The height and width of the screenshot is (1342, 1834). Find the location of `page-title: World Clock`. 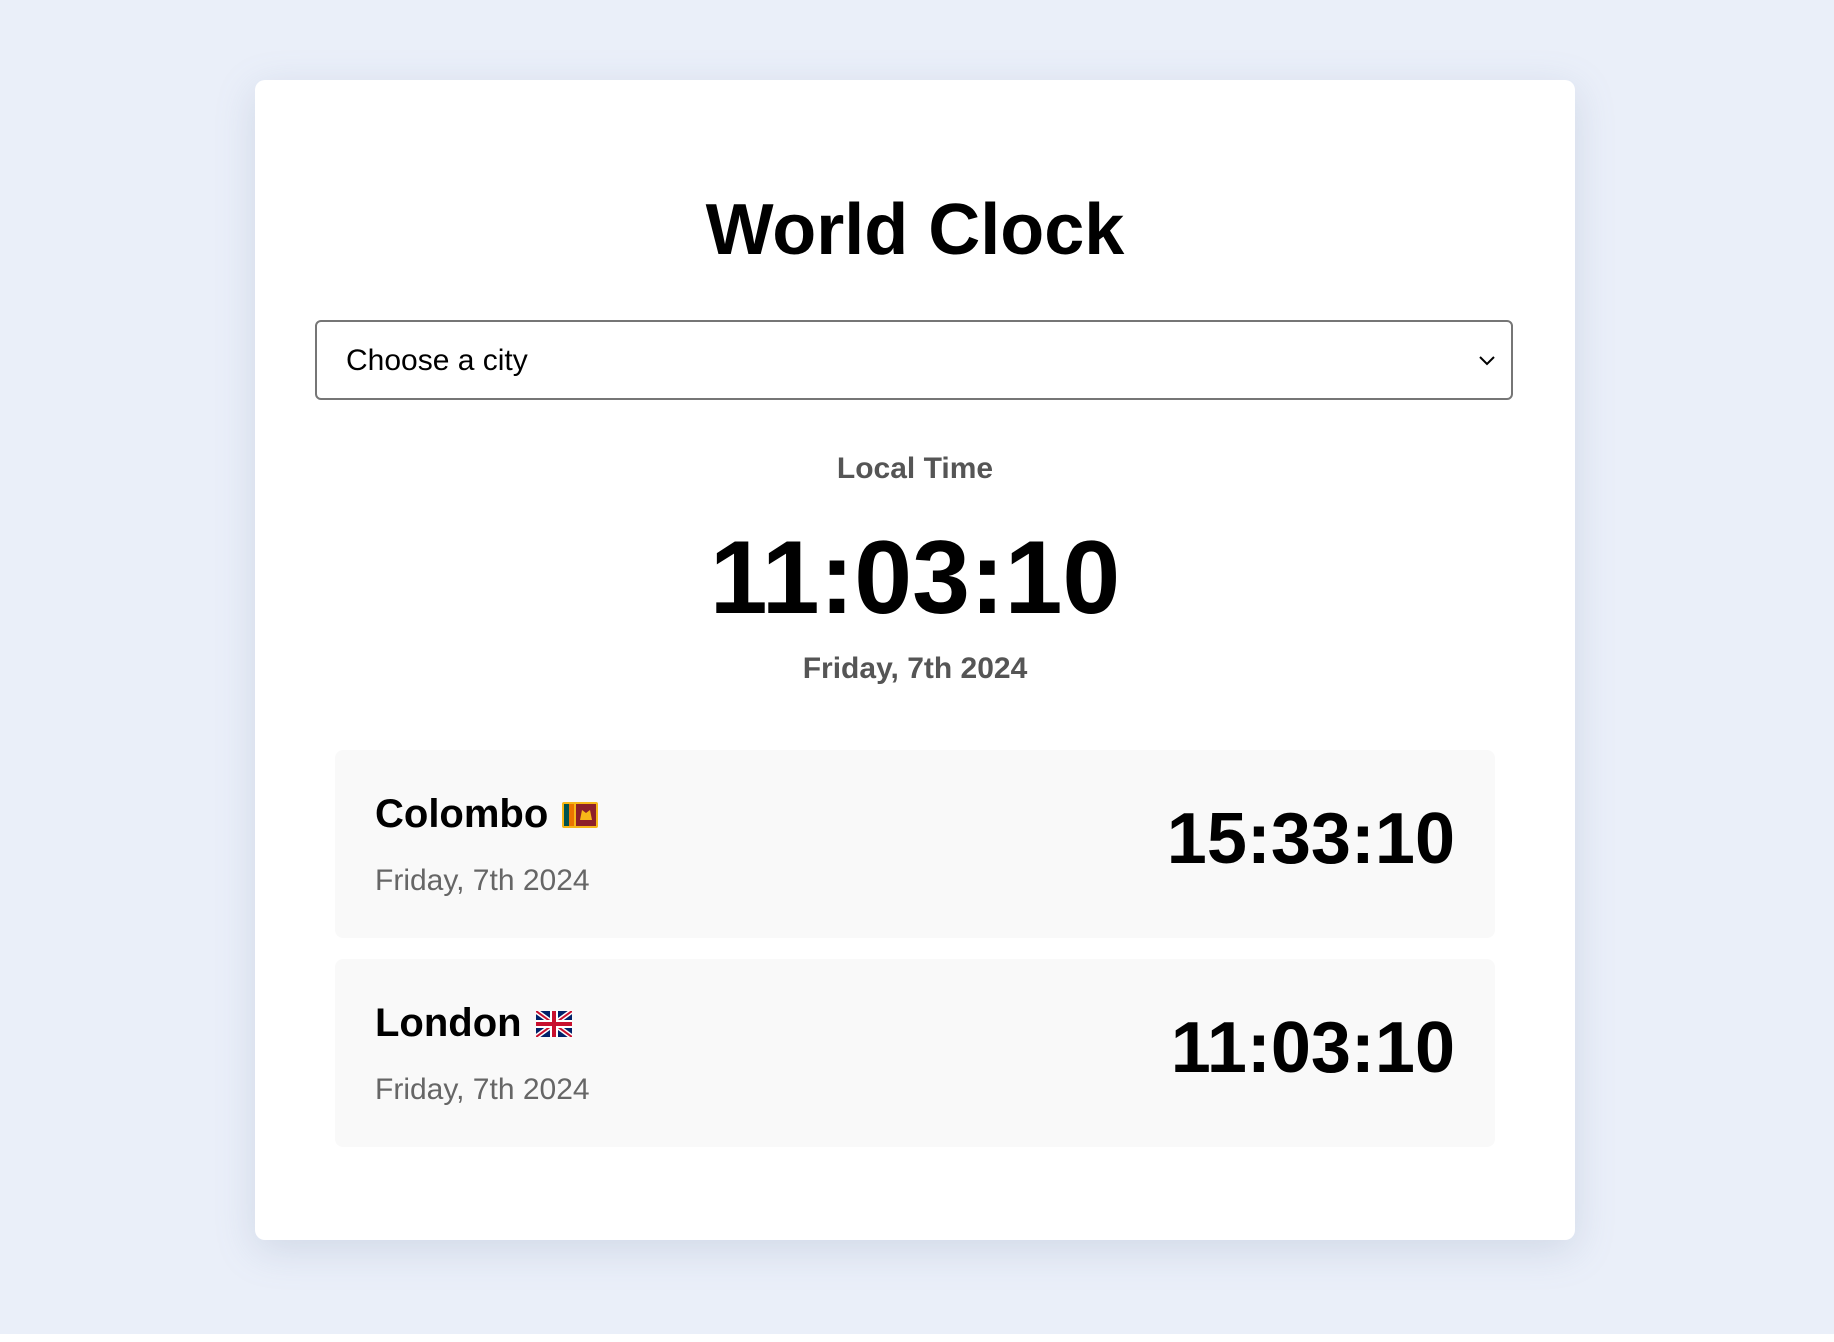

page-title: World Clock is located at coordinates (915, 230).